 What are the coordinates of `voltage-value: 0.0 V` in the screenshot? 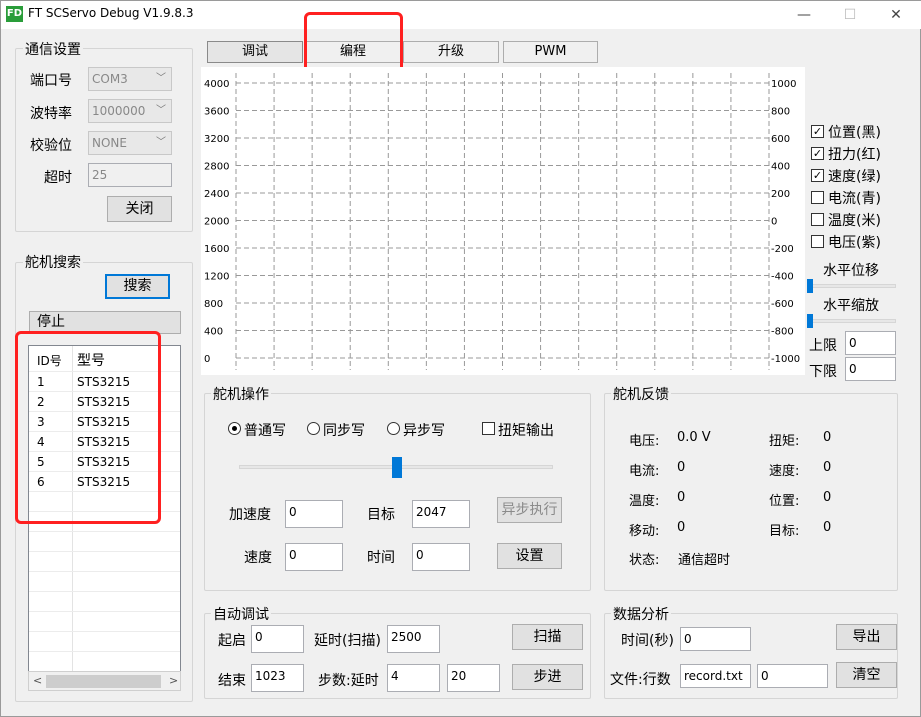 It's located at (694, 437).